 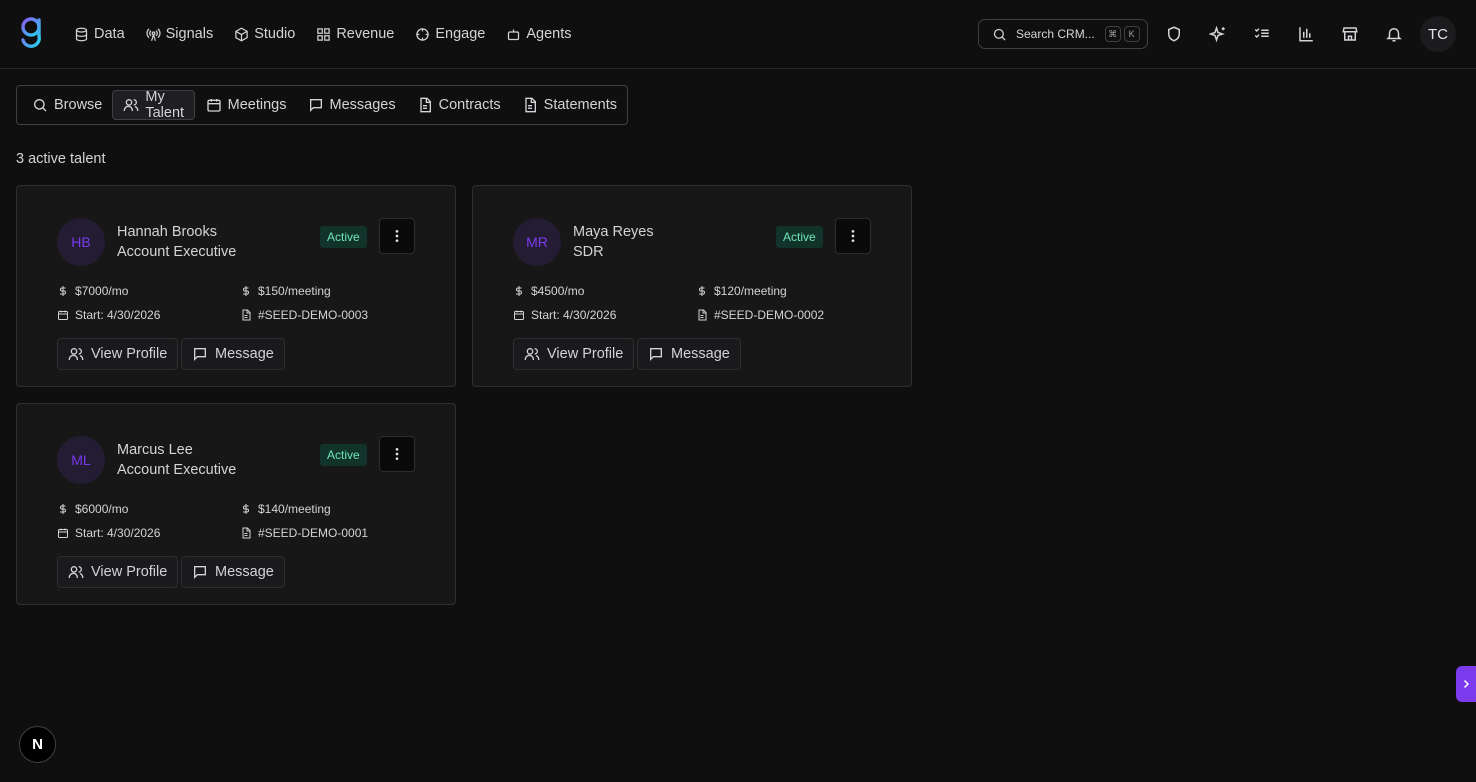 I want to click on contract-id-value: #SEED-DEMO-0001, so click(x=313, y=533).